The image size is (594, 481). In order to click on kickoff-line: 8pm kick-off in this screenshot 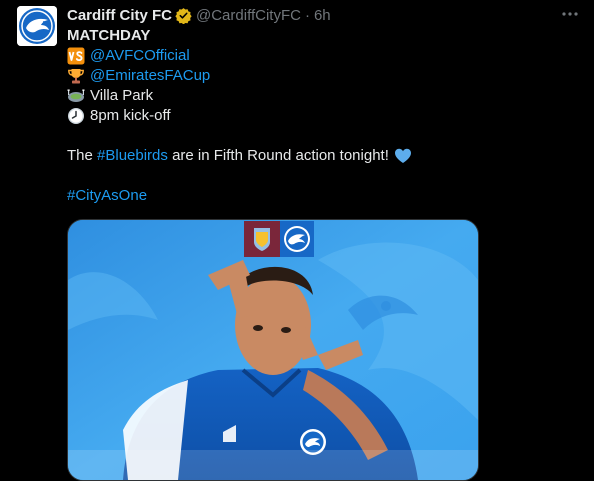, I will do `click(317, 116)`.